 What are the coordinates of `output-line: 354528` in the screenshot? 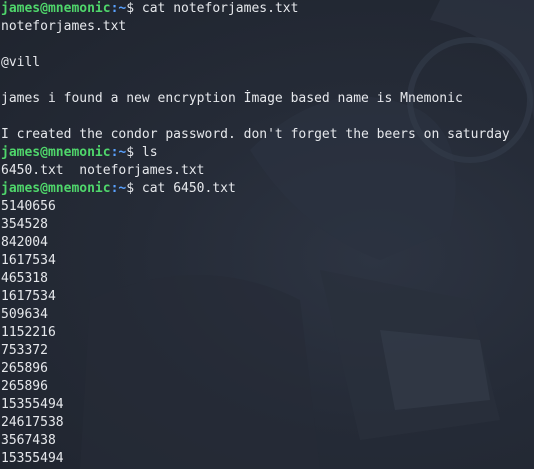 It's located at (24, 224).